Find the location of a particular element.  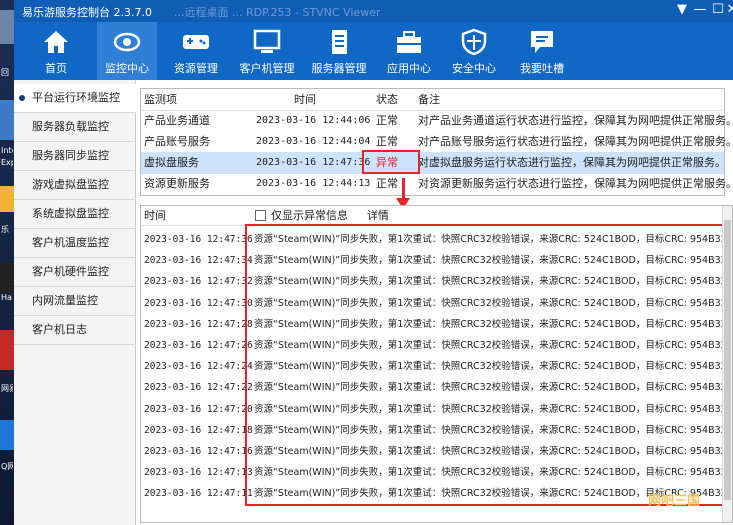

log-time: 2023-03-16 12:47:20 is located at coordinates (198, 409).